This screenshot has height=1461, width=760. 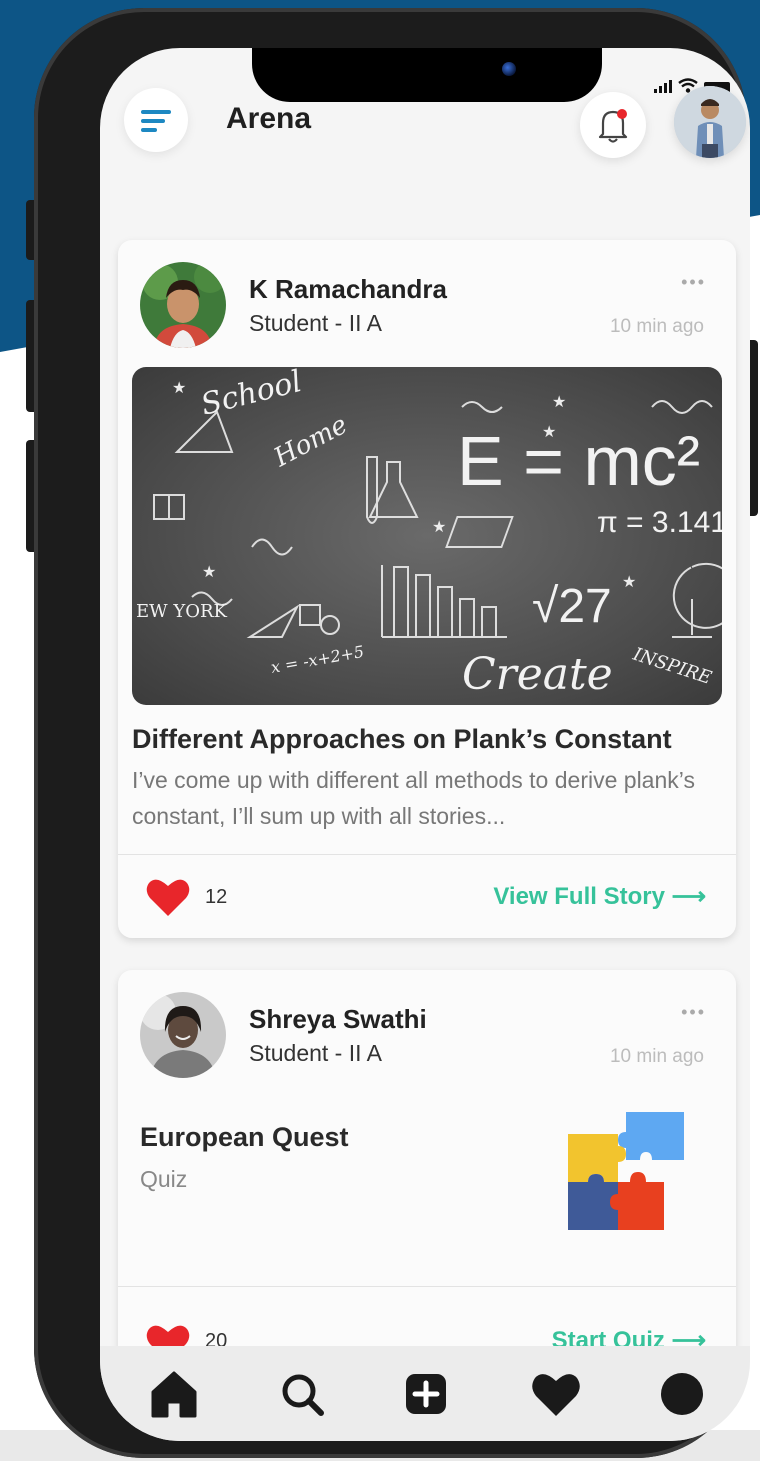 What do you see at coordinates (168, 897) in the screenshot?
I see `like-heart-icon` at bounding box center [168, 897].